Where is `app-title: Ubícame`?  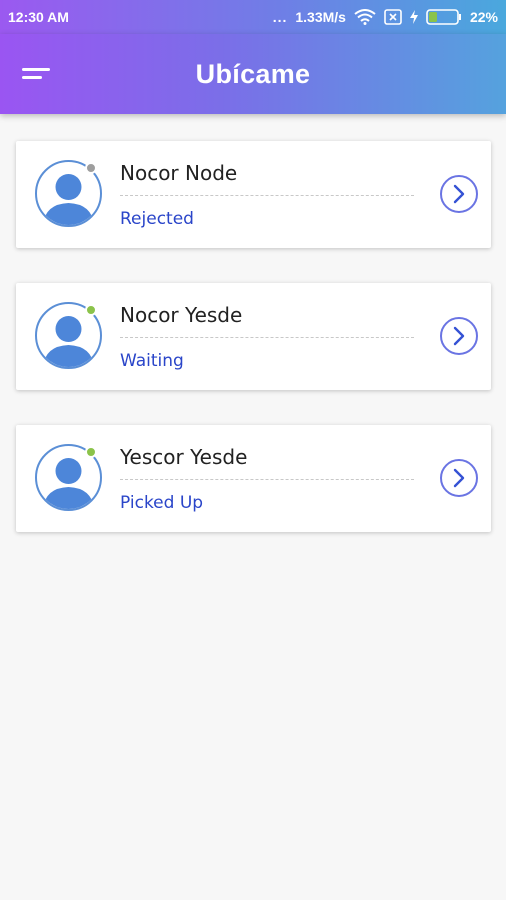
app-title: Ubícame is located at coordinates (253, 73).